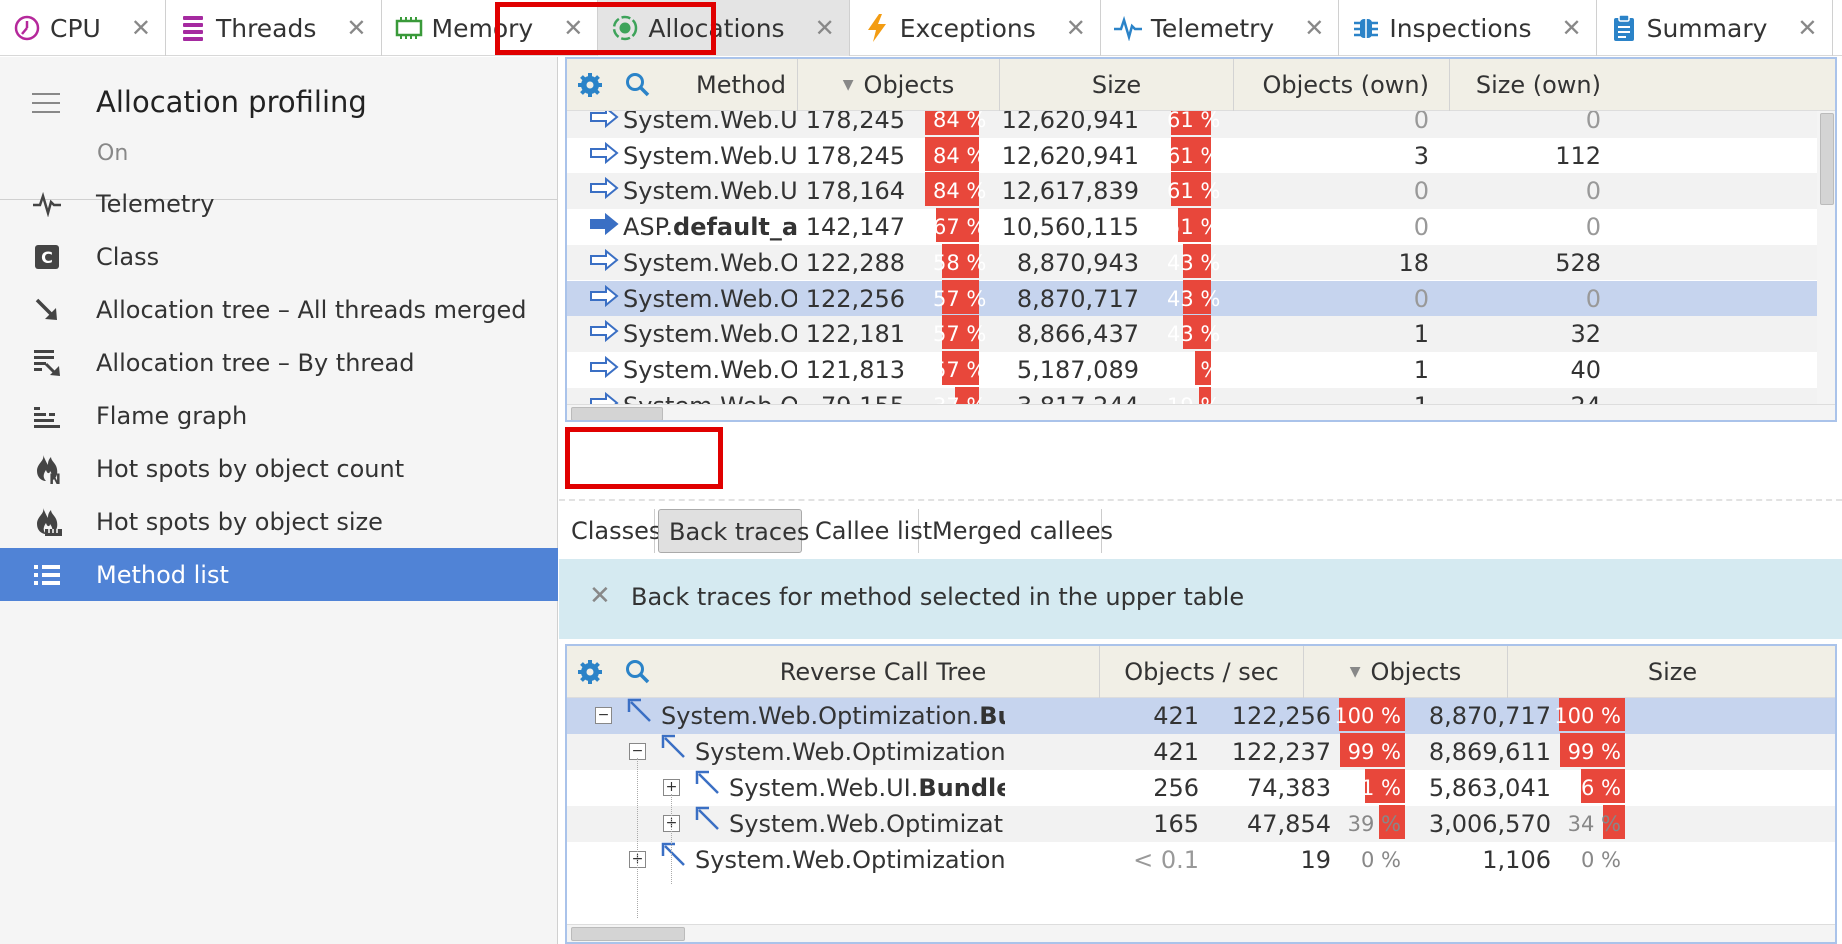  Describe the element at coordinates (112, 153) in the screenshot. I see `profiling-status: On` at that location.